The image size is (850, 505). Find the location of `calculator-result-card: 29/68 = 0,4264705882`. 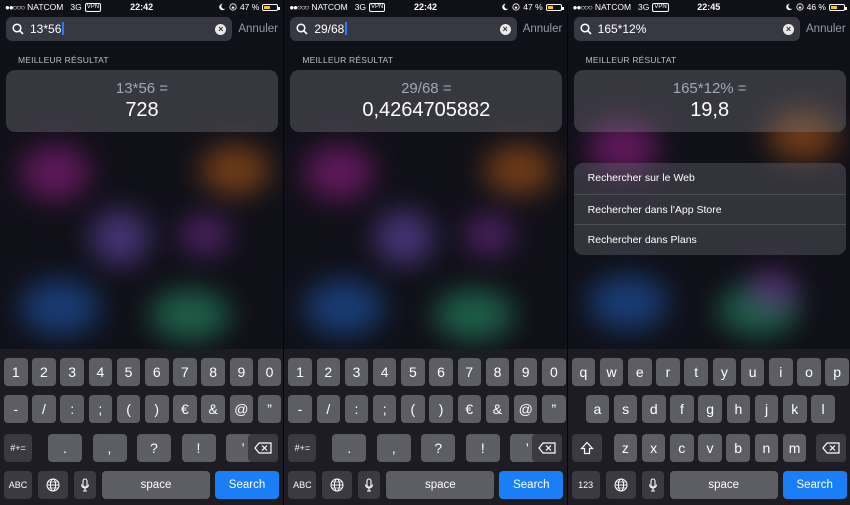

calculator-result-card: 29/68 = 0,4264705882 is located at coordinates (426, 101).